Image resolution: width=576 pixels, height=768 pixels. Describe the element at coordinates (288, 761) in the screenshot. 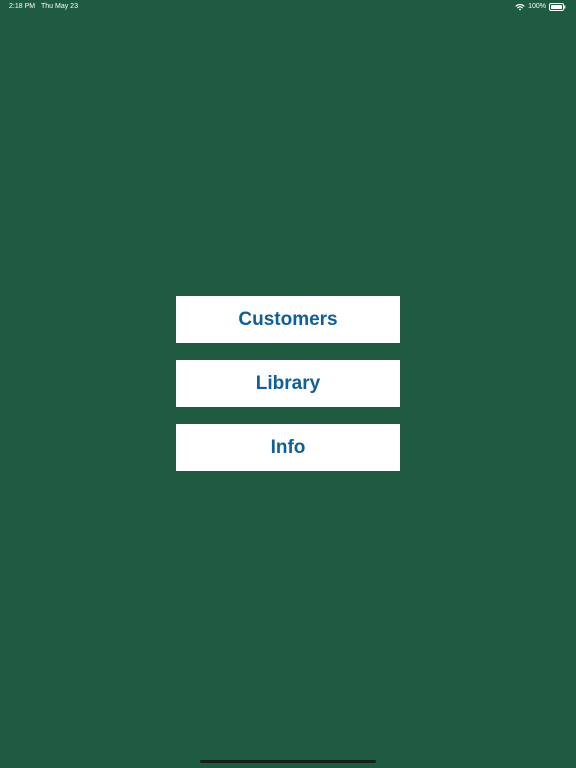

I see `home-indicator` at that location.